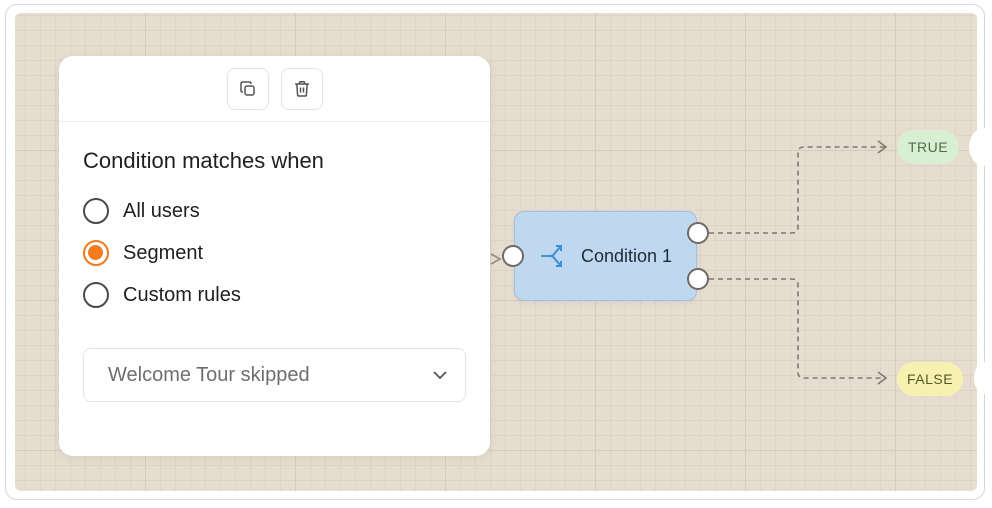 This screenshot has height=508, width=992. Describe the element at coordinates (203, 160) in the screenshot. I see `panel-title: Condition matches when` at that location.